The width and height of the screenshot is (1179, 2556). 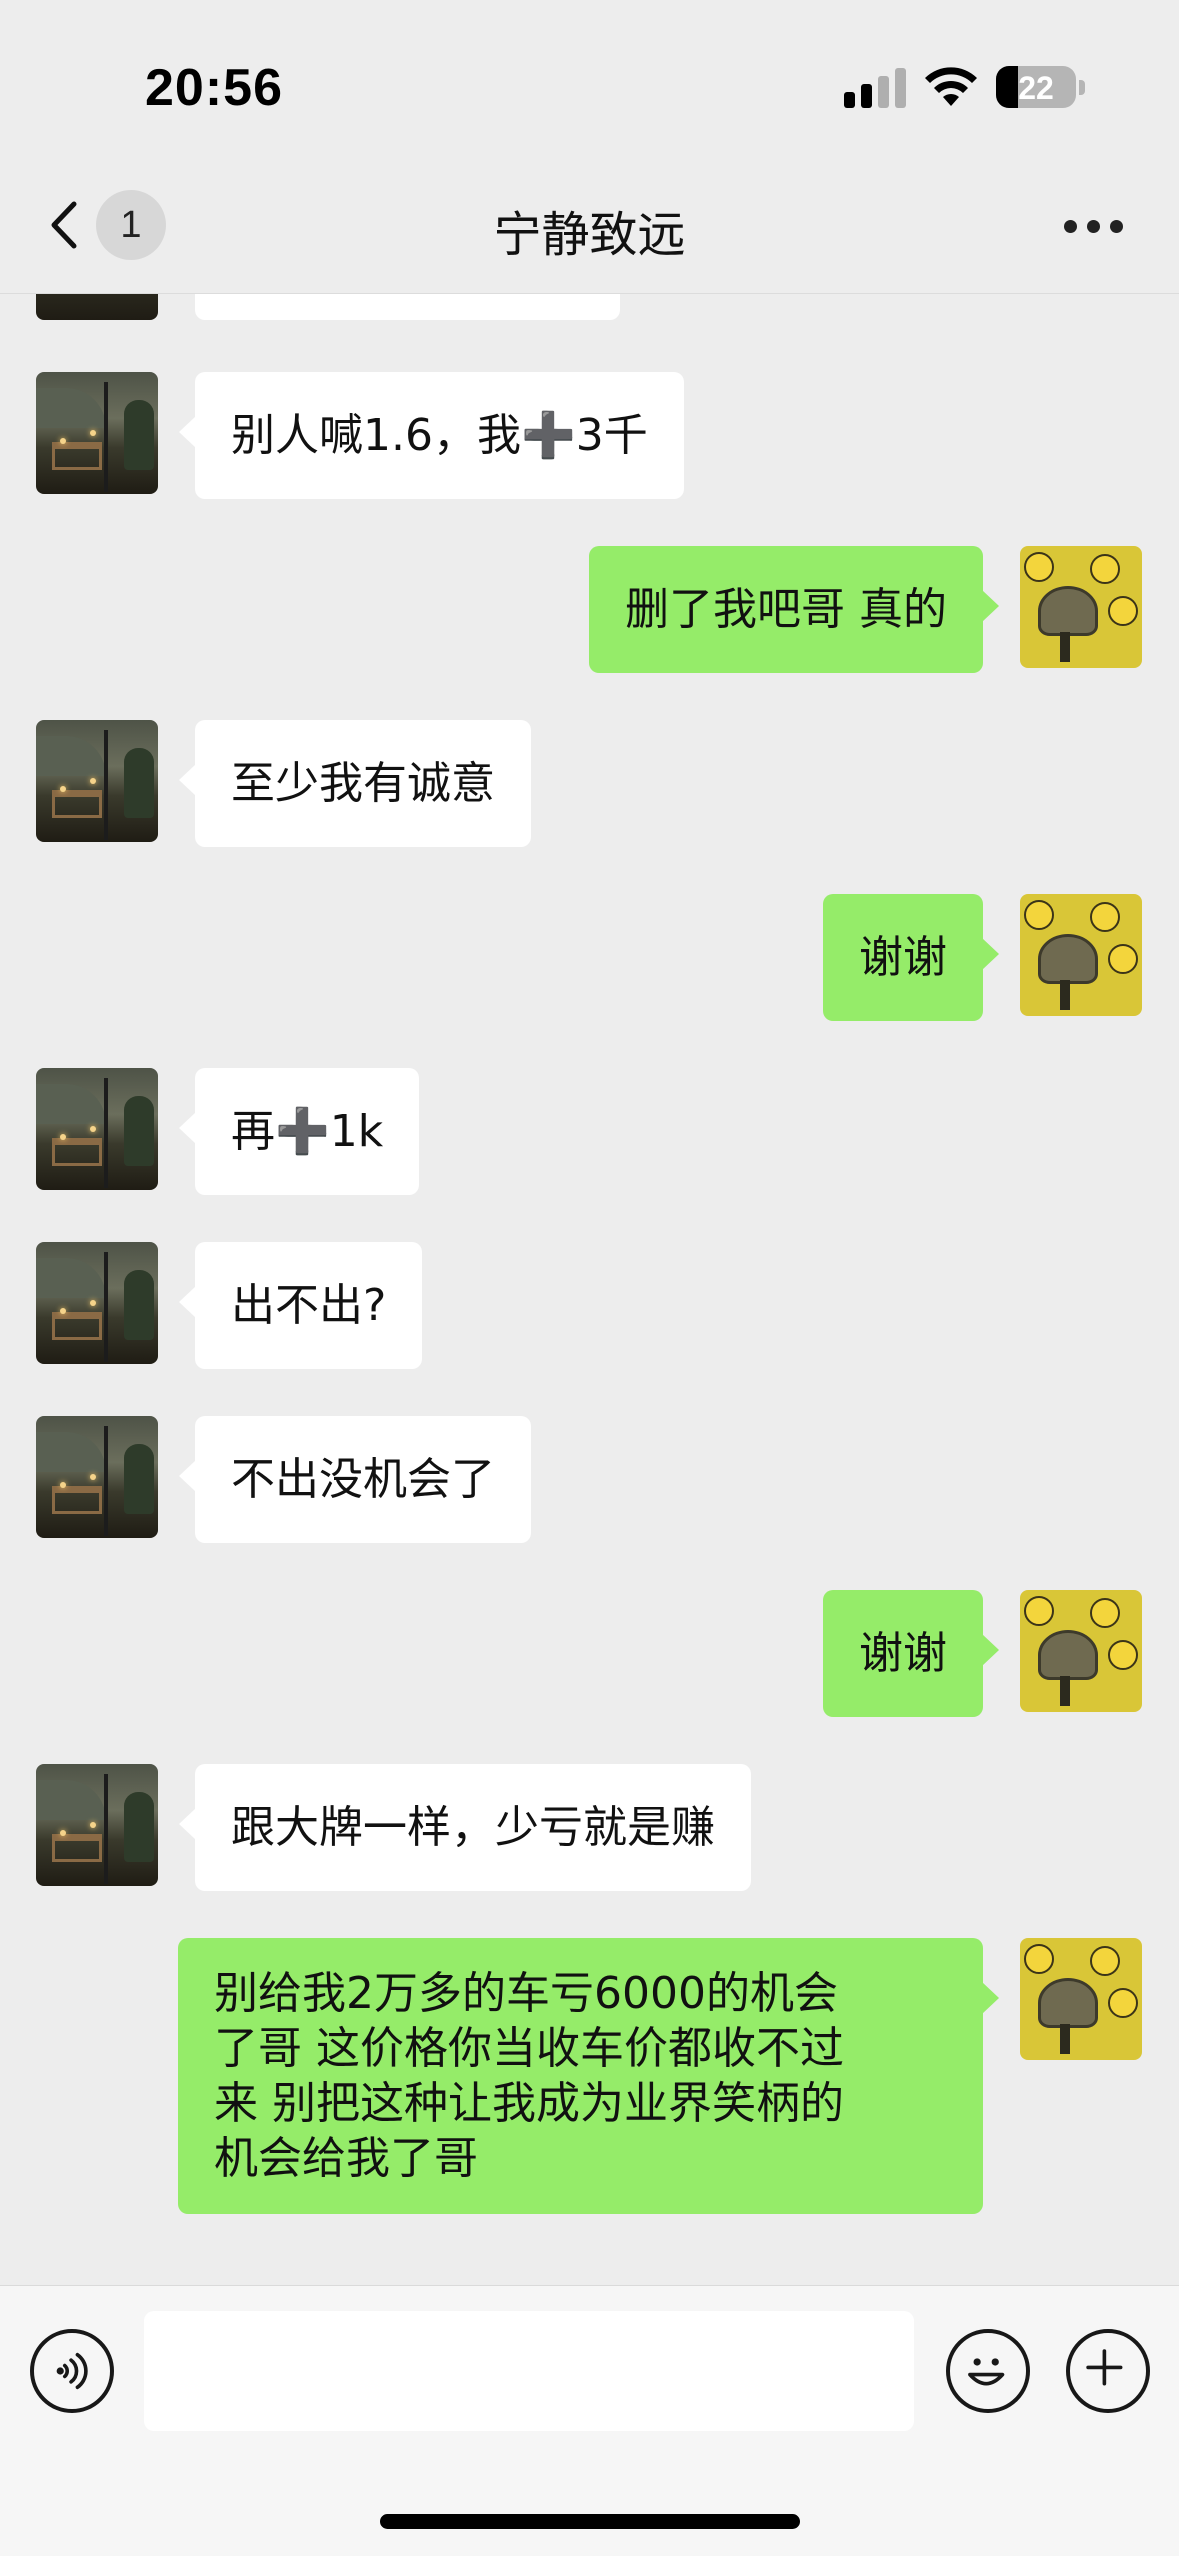 I want to click on battery-icon: 22, so click(x=1036, y=87).